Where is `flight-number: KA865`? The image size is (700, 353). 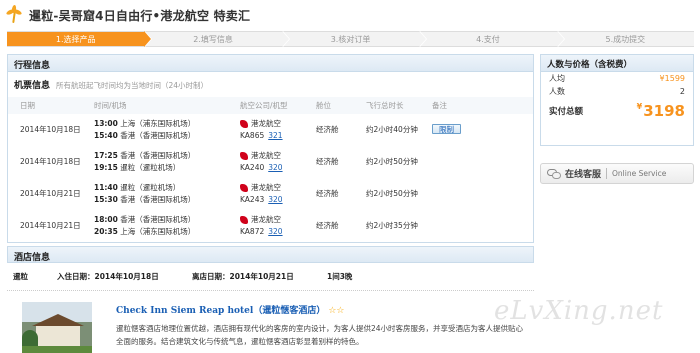
flight-number: KA865 is located at coordinates (252, 135).